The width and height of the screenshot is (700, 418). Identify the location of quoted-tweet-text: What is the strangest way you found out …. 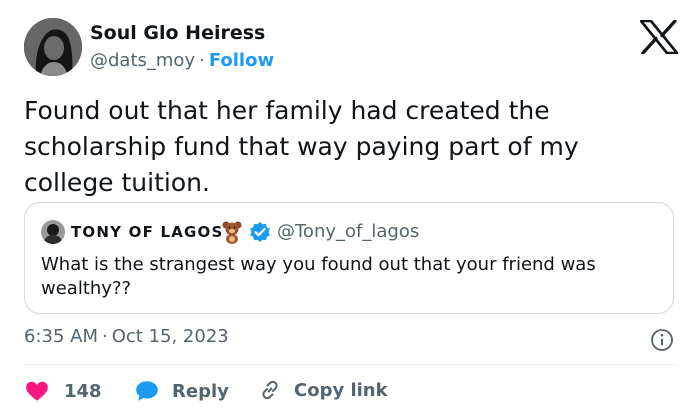
(318, 276).